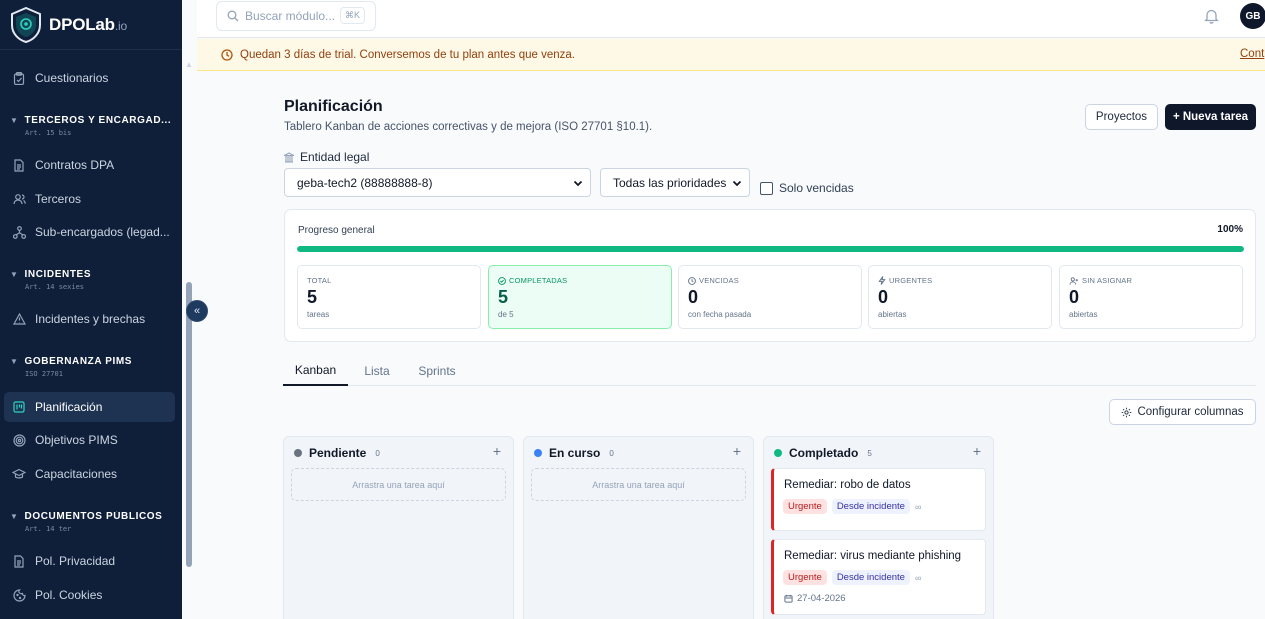 This screenshot has height=619, width=1265. I want to click on scroll-up-icon: ▲, so click(189, 64).